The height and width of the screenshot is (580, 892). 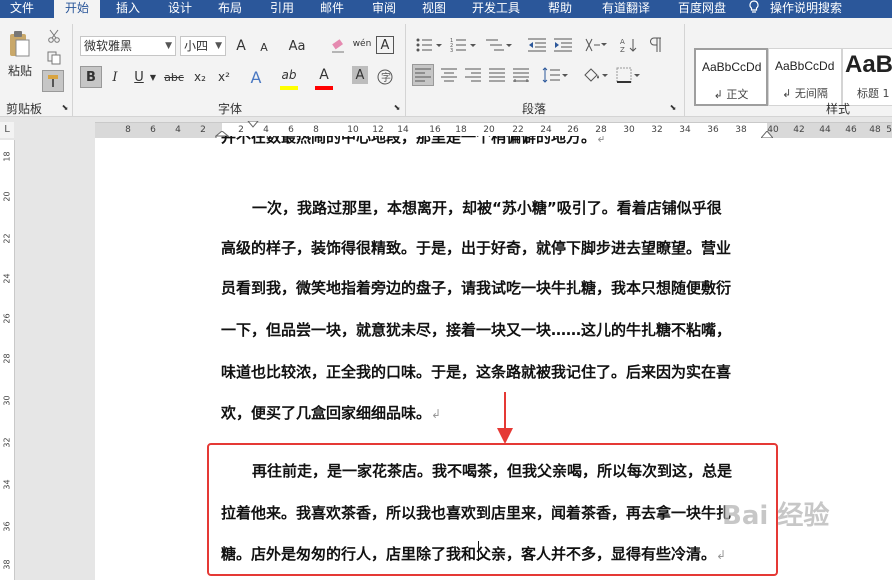 What do you see at coordinates (230, 9) in the screenshot?
I see `tab-layout: 布局` at bounding box center [230, 9].